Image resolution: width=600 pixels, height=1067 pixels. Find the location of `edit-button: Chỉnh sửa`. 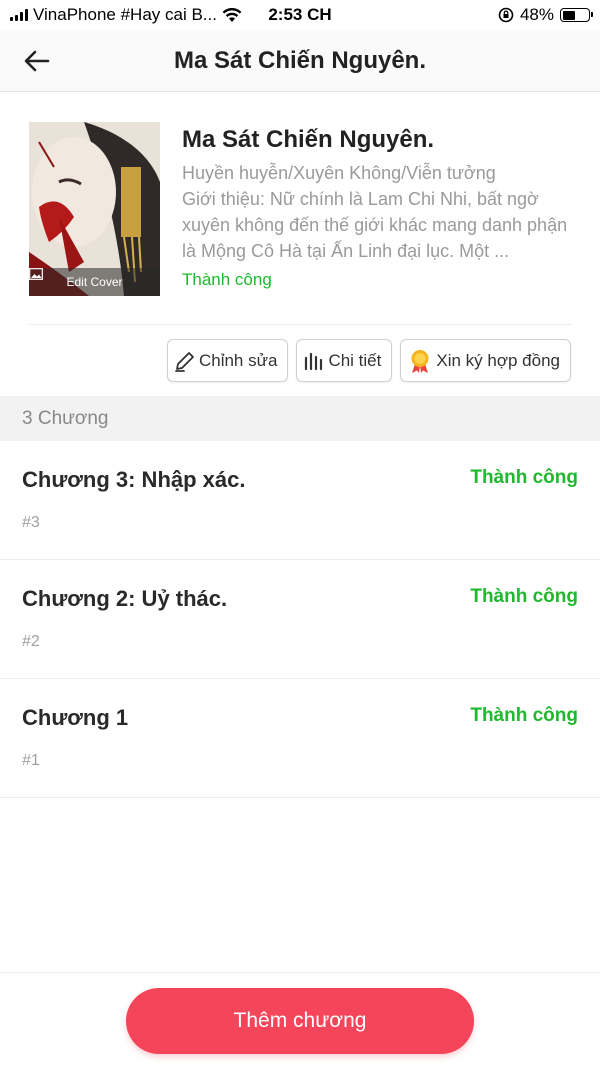

edit-button: Chỉnh sửa is located at coordinates (227, 360).